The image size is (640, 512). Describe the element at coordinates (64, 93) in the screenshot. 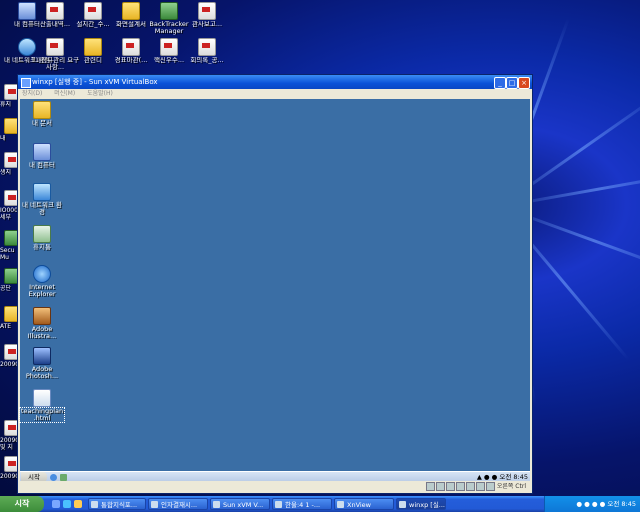

I see `menu-machine: 머신(M)` at that location.